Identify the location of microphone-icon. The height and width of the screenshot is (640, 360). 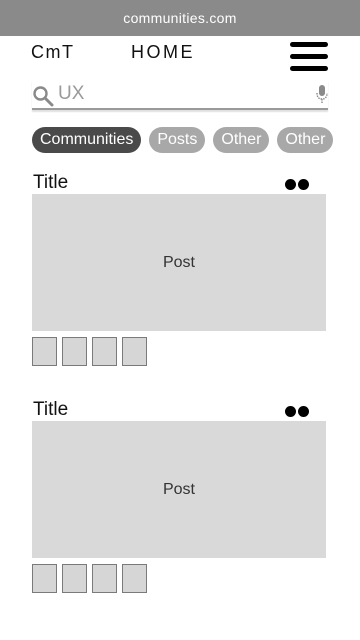
(322, 95).